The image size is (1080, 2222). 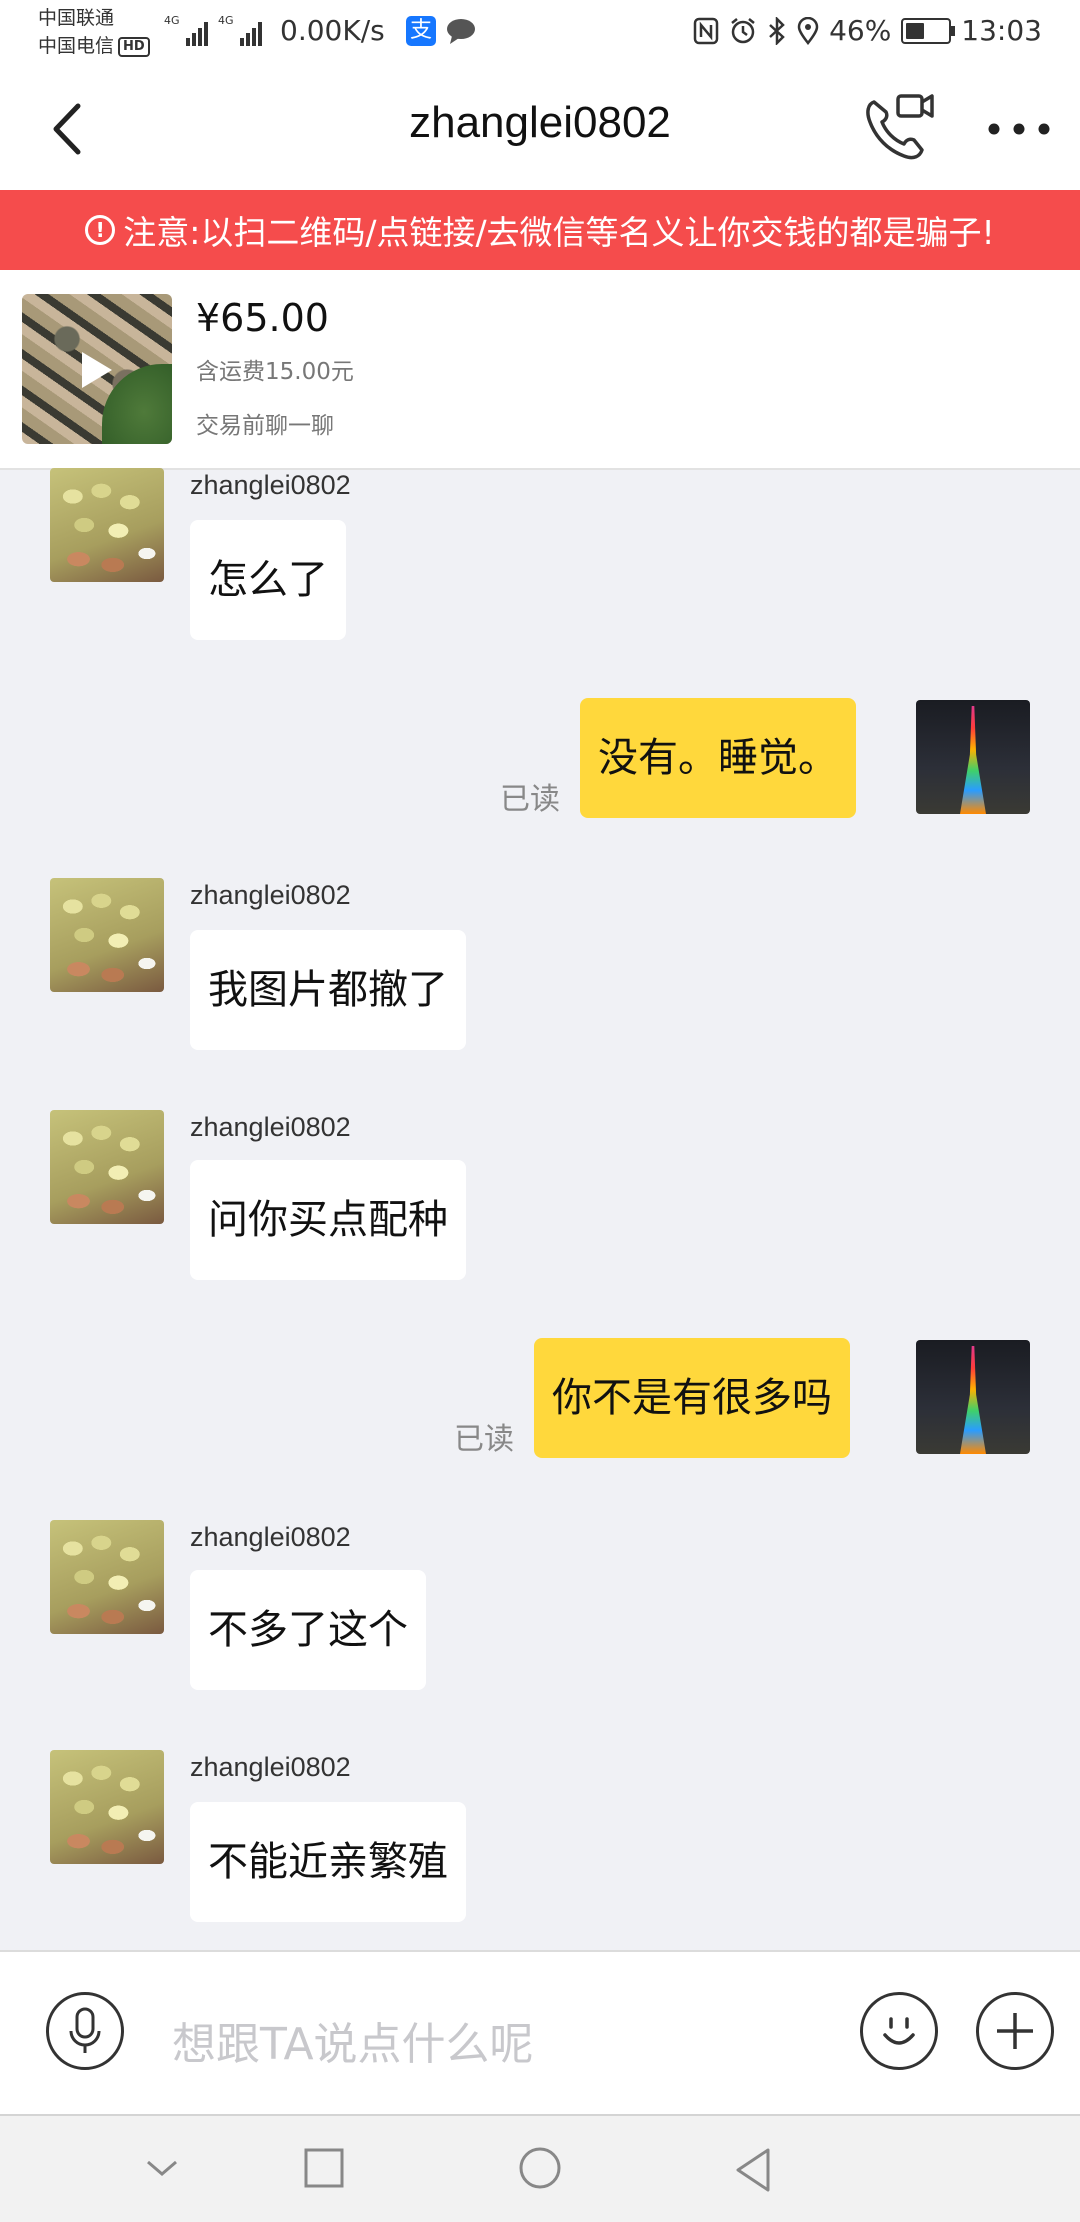 I want to click on hide-keyboard-icon, so click(x=162, y=2168).